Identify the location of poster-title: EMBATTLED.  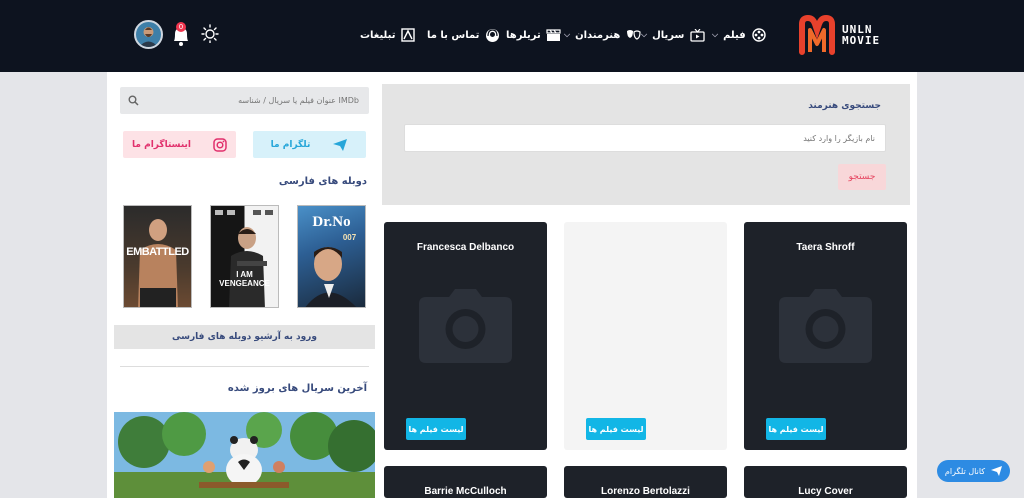
(157, 252).